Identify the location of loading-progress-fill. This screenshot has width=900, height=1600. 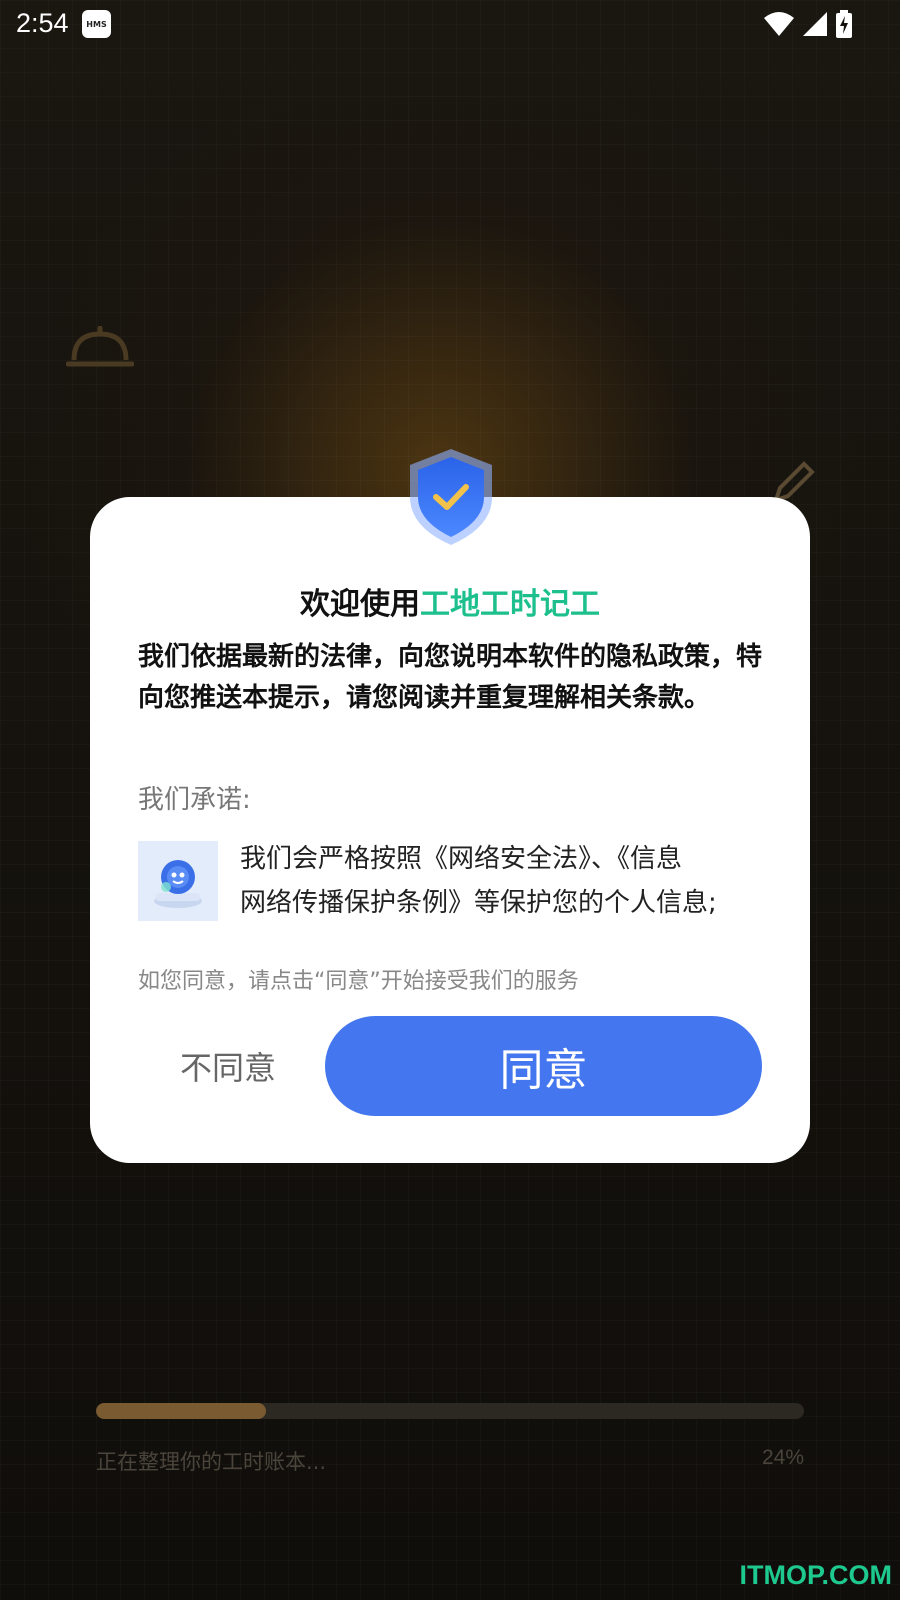
(181, 1411).